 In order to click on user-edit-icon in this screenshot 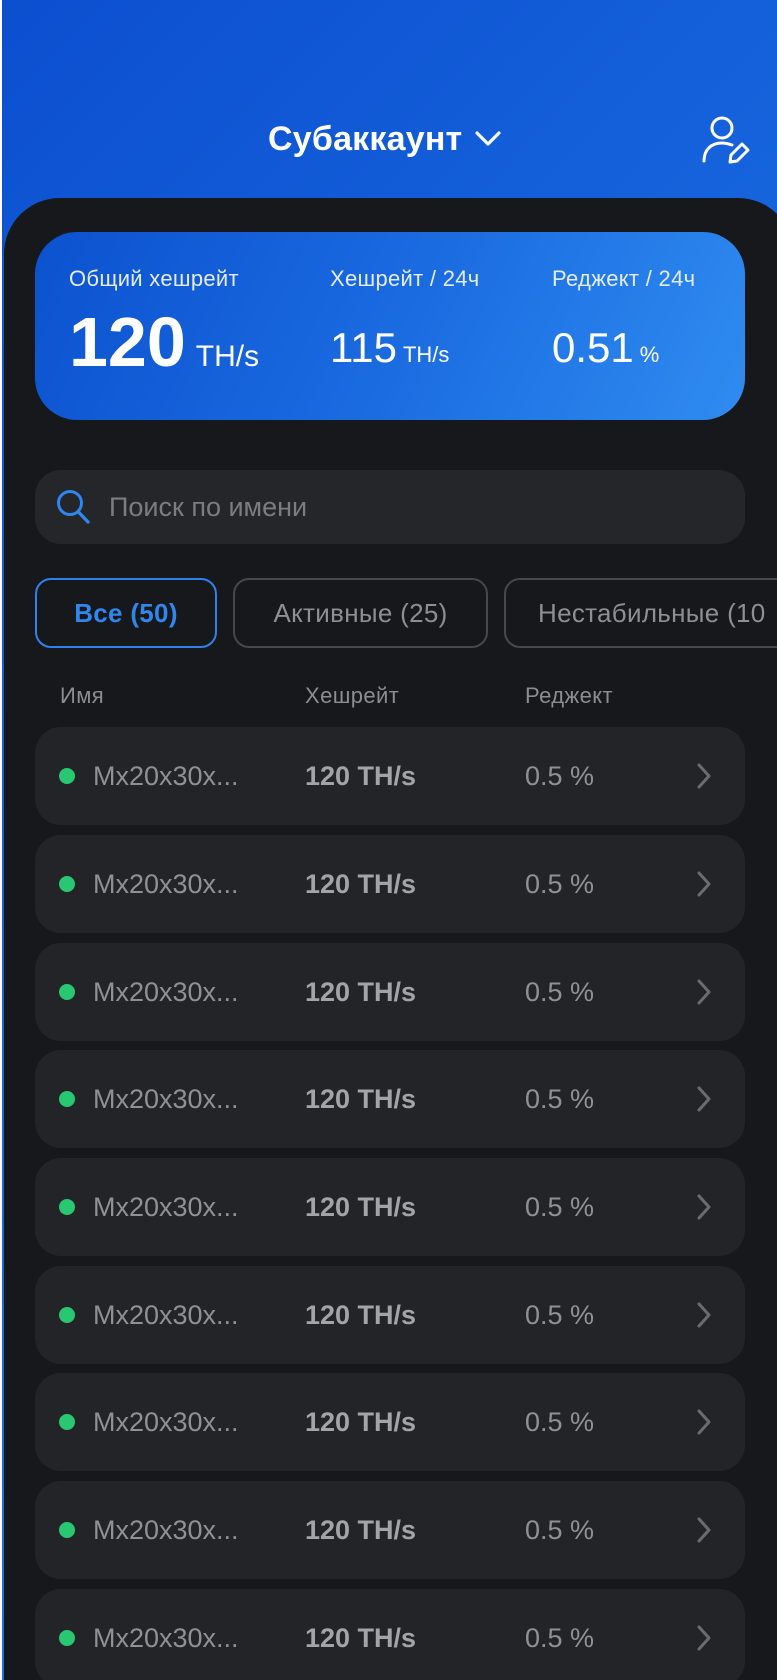, I will do `click(725, 144)`.